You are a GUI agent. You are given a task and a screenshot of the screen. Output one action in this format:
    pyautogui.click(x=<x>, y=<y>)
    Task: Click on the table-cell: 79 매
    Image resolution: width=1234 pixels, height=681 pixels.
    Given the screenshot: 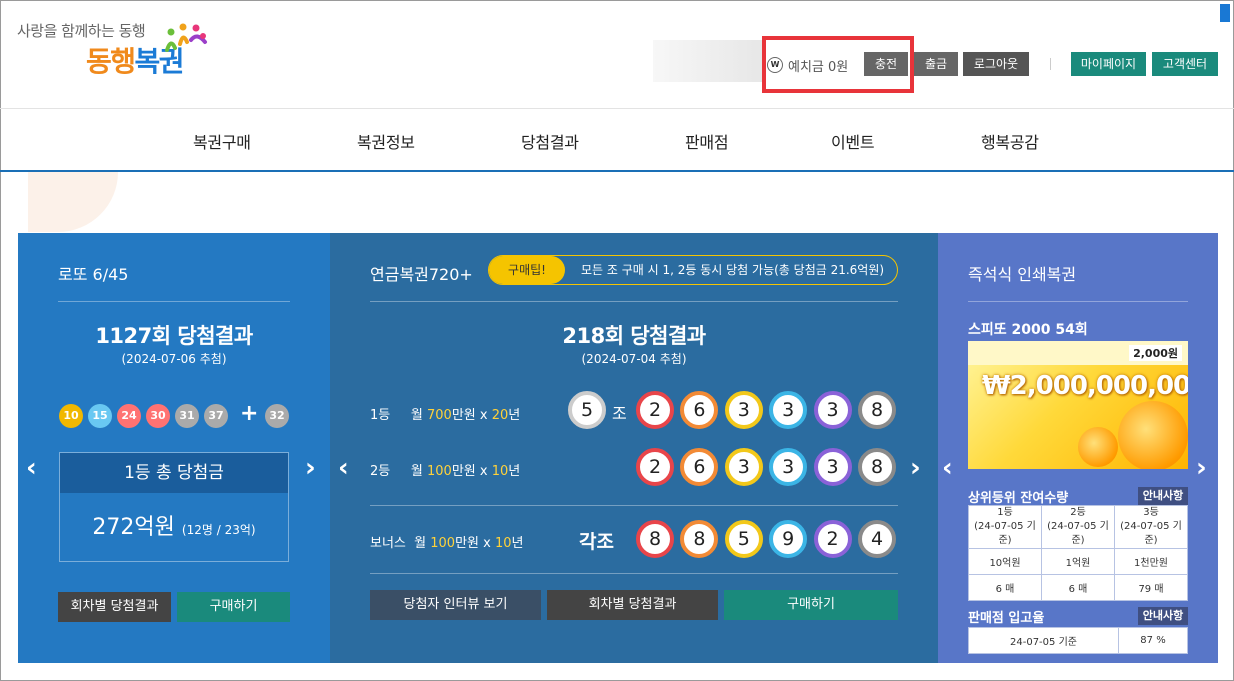 What is the action you would take?
    pyautogui.click(x=1151, y=587)
    